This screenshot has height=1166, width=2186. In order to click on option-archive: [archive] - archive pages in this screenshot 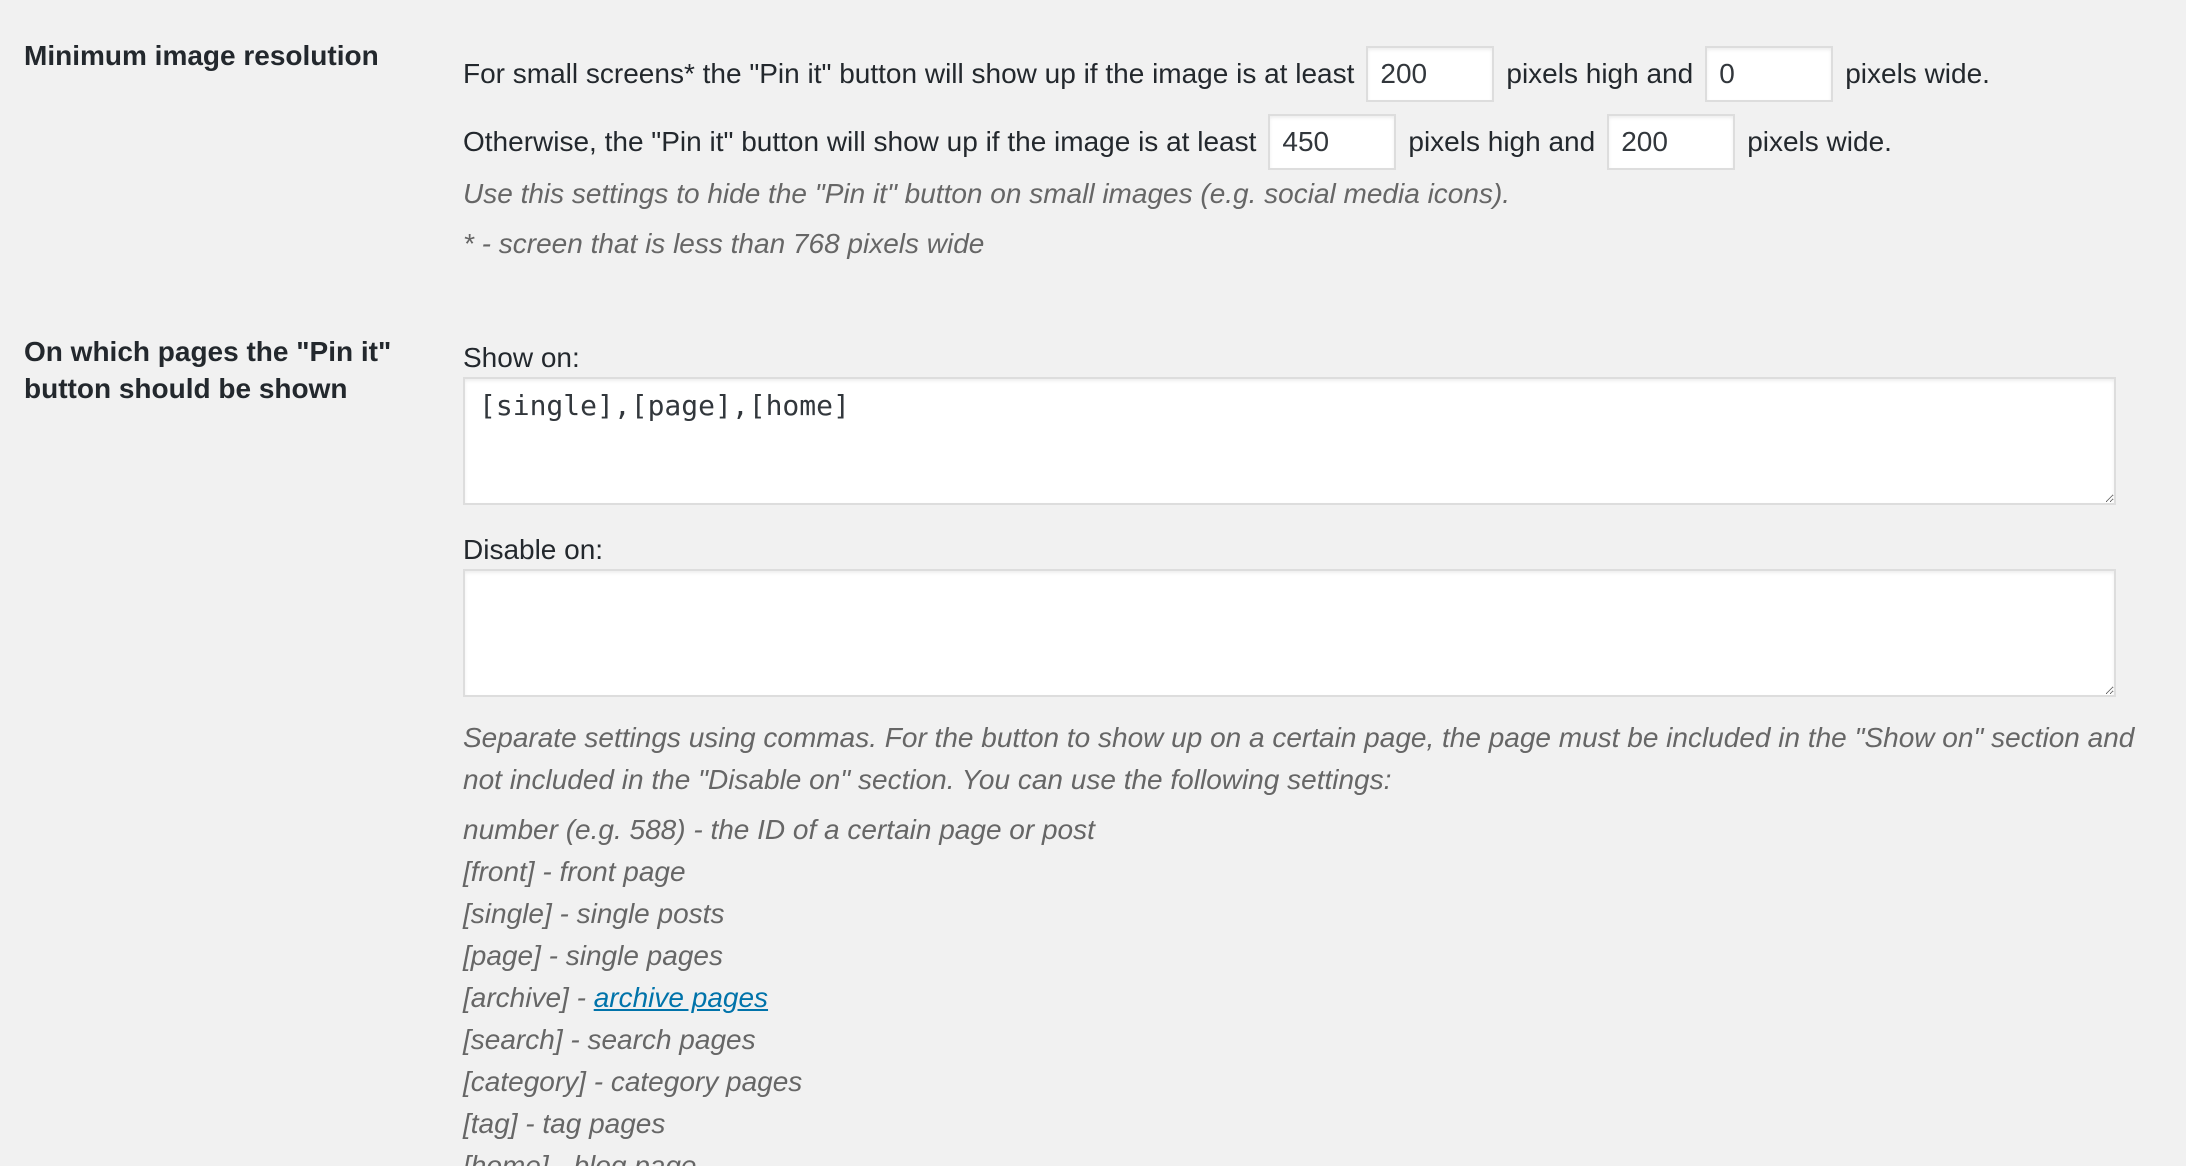, I will do `click(779, 998)`.